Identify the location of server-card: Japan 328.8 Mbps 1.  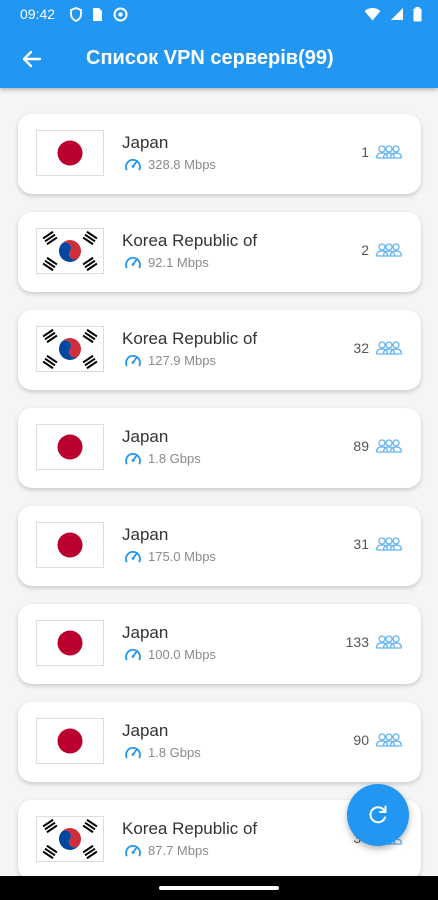
(219, 154).